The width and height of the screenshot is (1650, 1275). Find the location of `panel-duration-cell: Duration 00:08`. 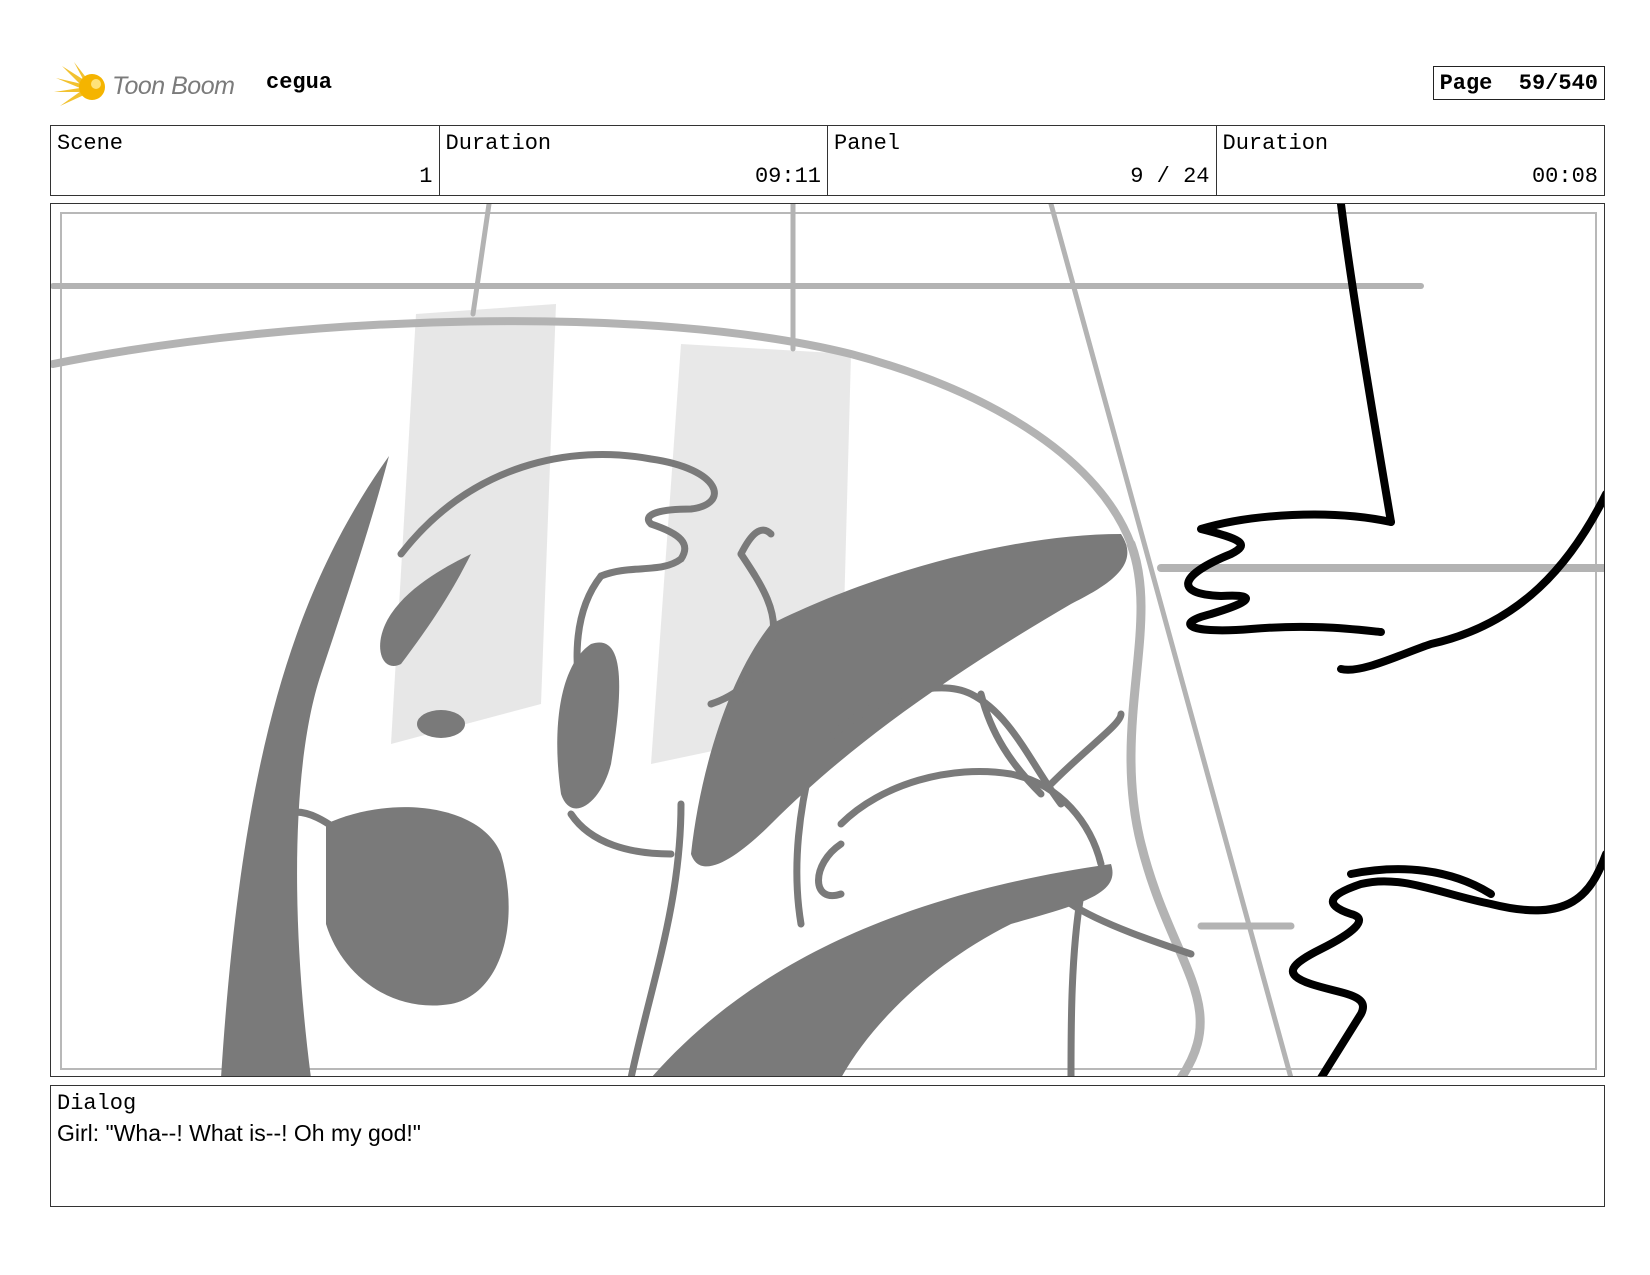

panel-duration-cell: Duration 00:08 is located at coordinates (1411, 160).